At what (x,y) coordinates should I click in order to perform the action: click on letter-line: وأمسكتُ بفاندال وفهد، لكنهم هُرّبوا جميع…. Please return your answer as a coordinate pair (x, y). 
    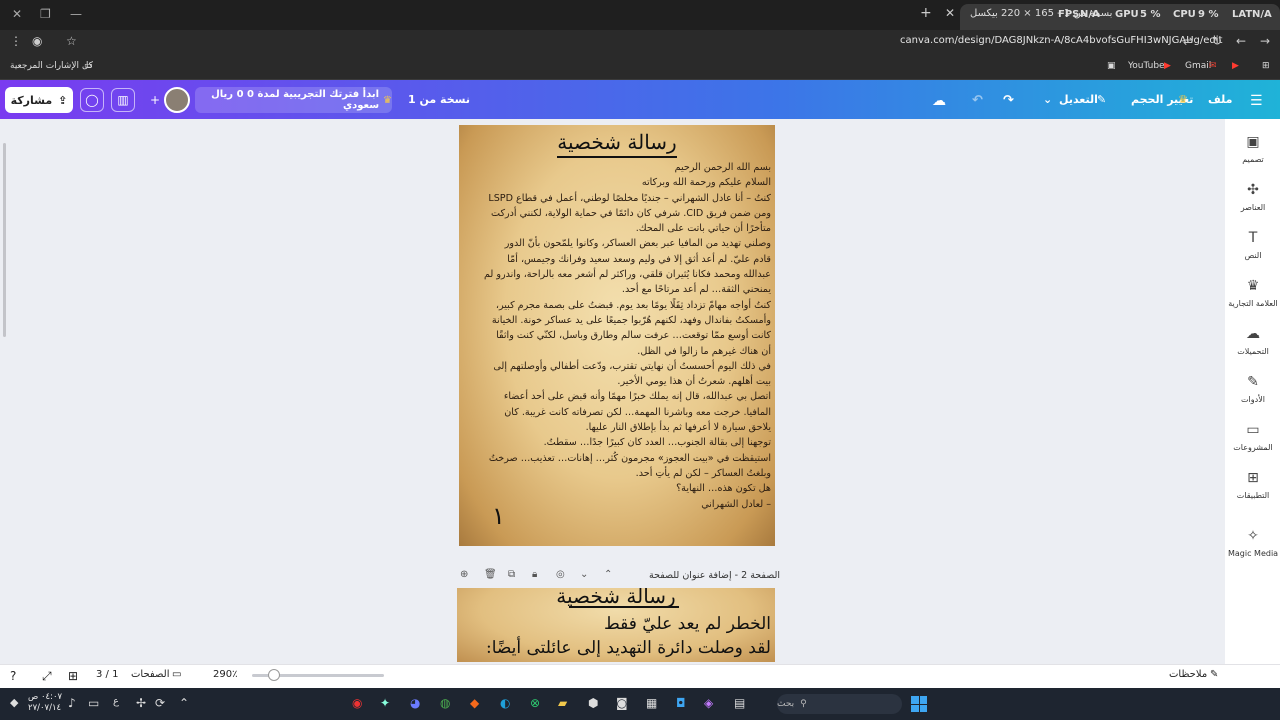
    Looking at the image, I should click on (631, 320).